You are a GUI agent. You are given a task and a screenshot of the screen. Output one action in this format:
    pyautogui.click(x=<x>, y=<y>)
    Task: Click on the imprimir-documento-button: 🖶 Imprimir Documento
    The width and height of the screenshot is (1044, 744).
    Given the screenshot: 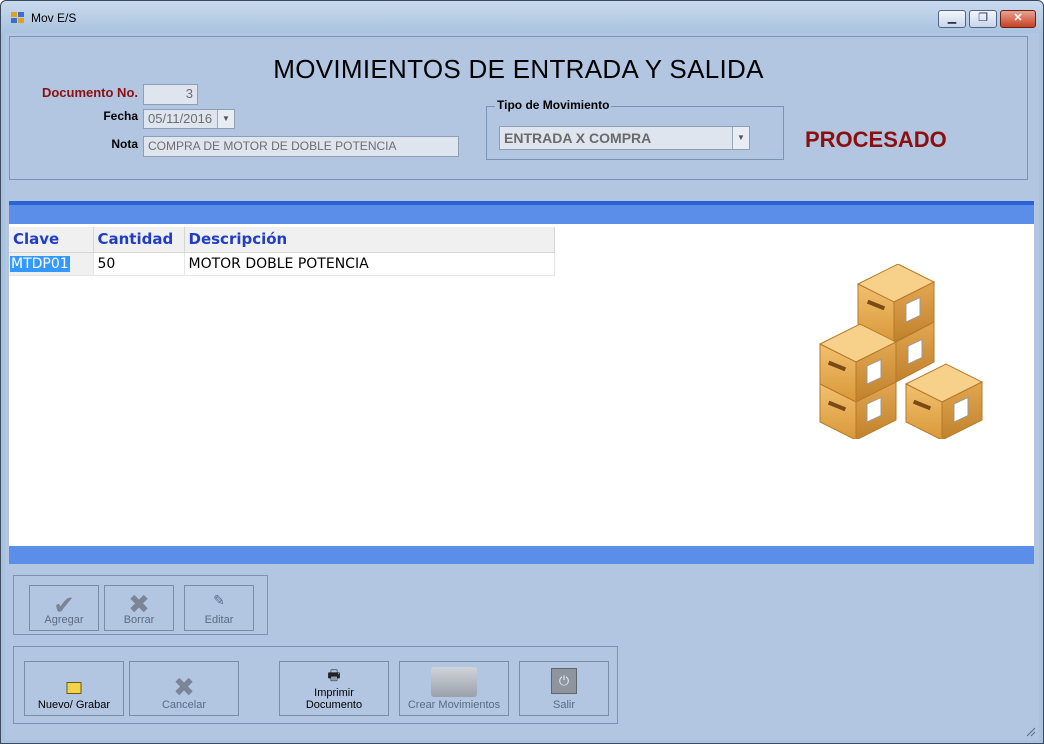 What is the action you would take?
    pyautogui.click(x=334, y=688)
    